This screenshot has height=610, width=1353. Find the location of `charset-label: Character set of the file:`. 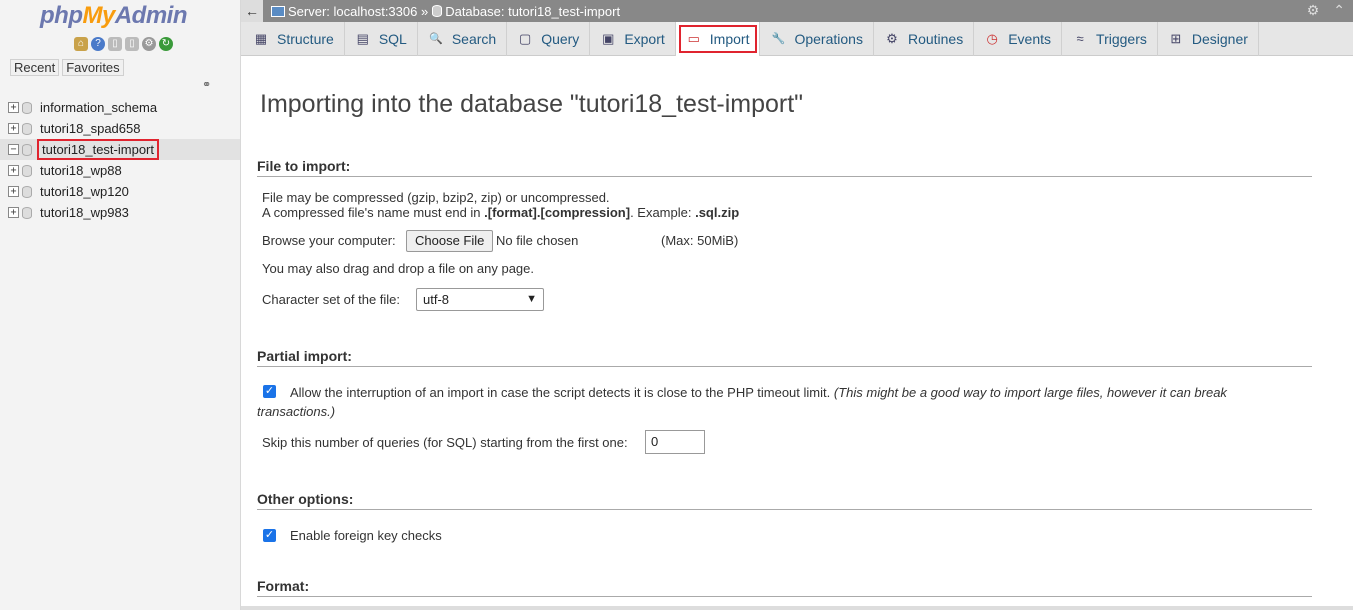

charset-label: Character set of the file: is located at coordinates (331, 299).